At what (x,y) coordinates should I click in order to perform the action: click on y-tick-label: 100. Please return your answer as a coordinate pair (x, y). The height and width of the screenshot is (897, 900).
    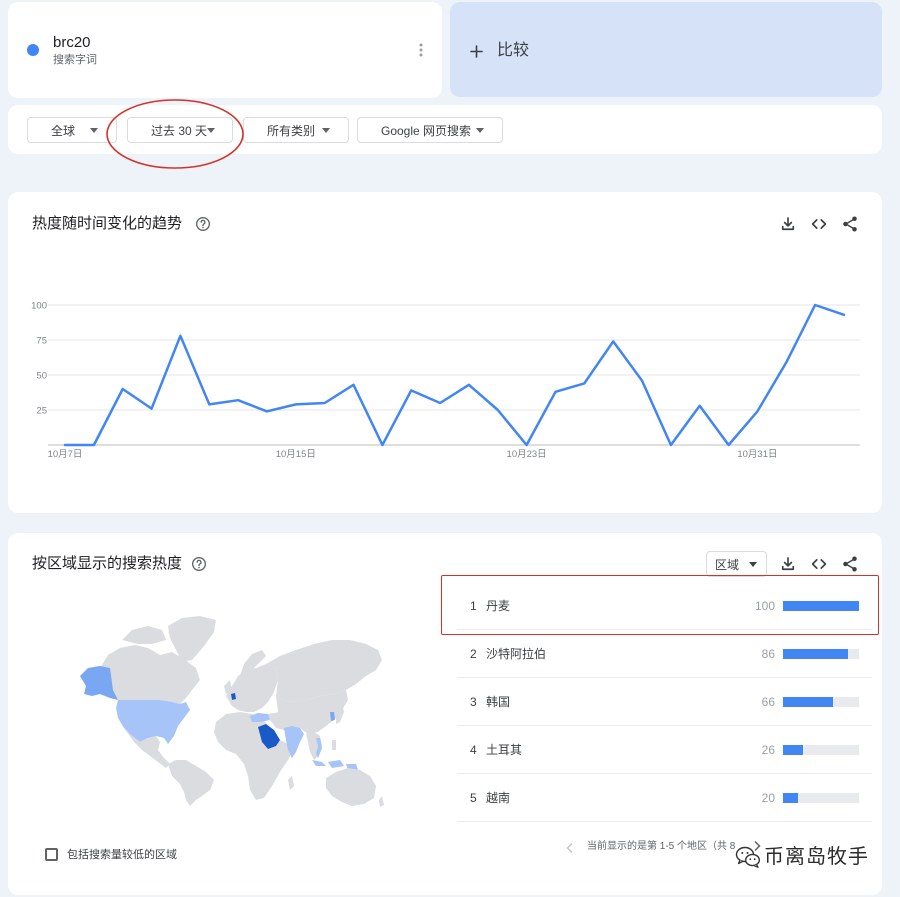
    Looking at the image, I should click on (39, 306).